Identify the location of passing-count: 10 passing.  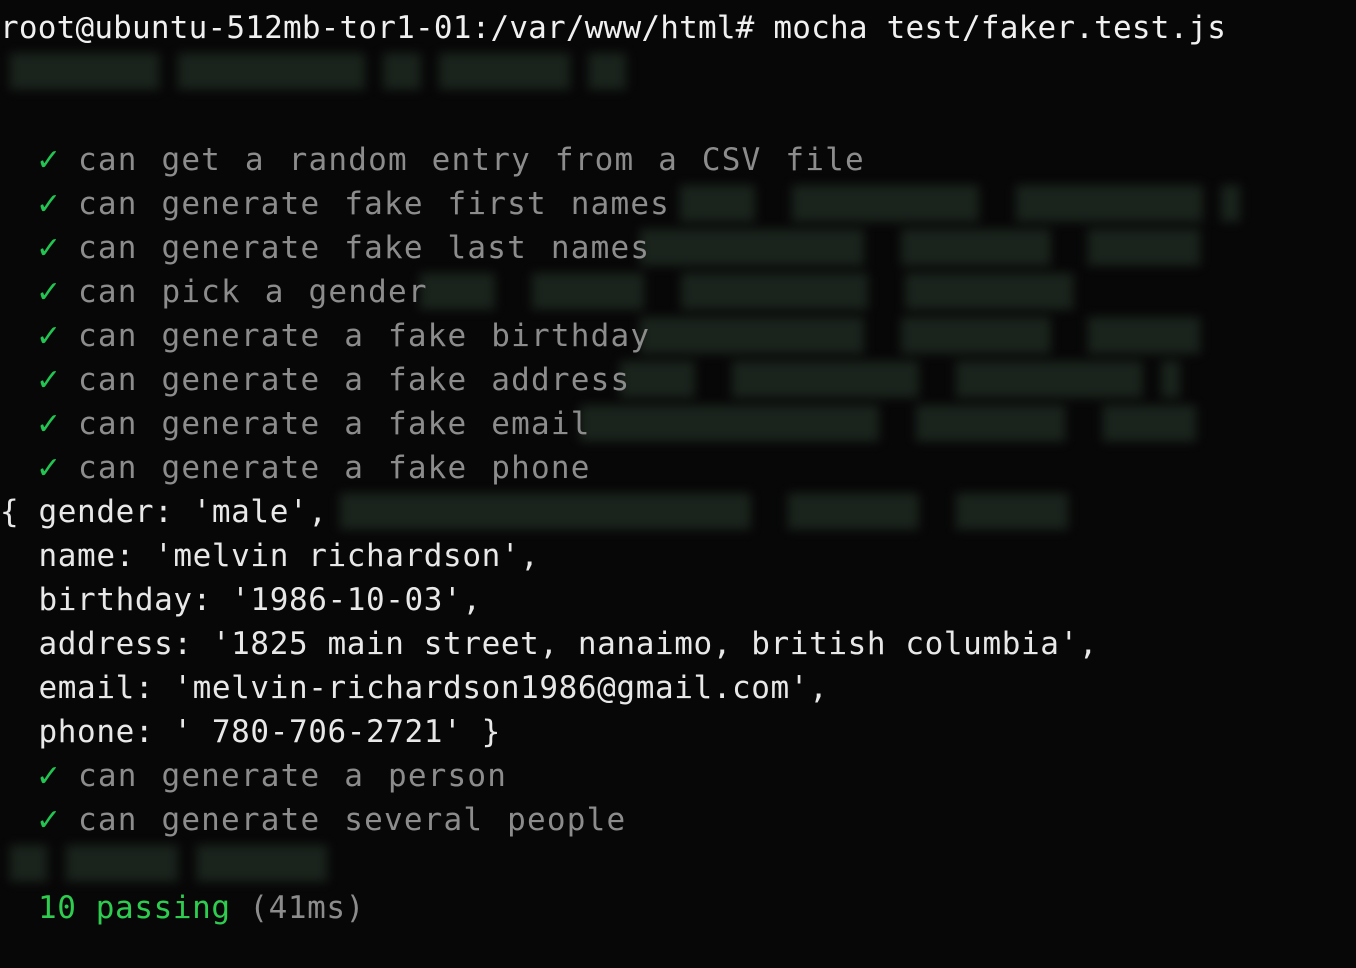
(134, 908).